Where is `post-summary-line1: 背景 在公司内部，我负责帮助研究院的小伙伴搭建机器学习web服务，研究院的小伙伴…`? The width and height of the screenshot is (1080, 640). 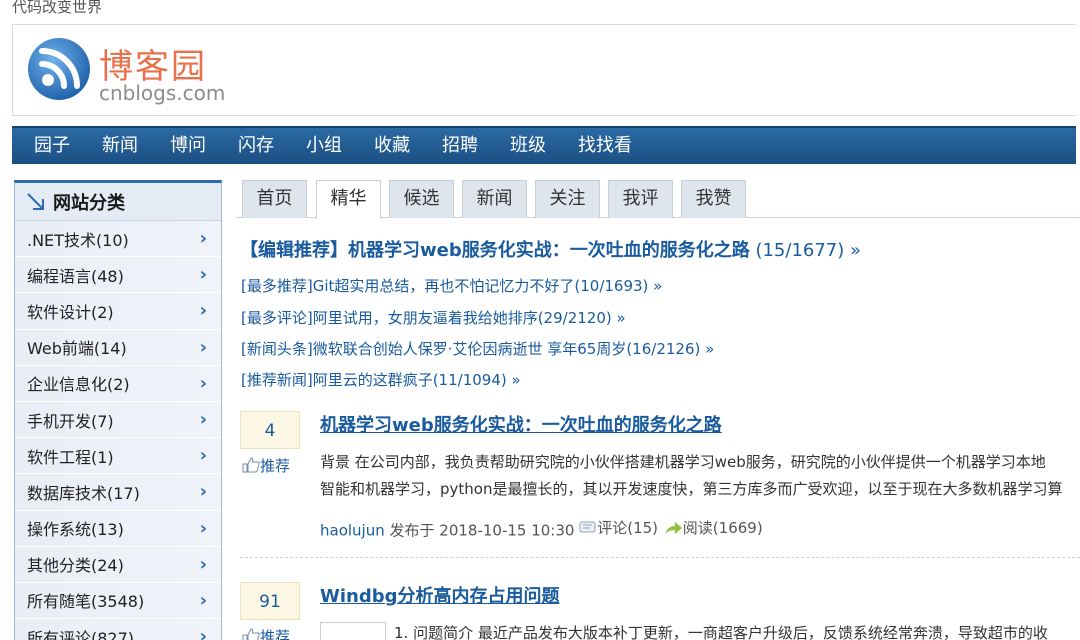
post-summary-line1: 背景 在公司内部，我负责帮助研究院的小伙伴搭建机器学习web服务，研究院的小伙伴… is located at coordinates (683, 462).